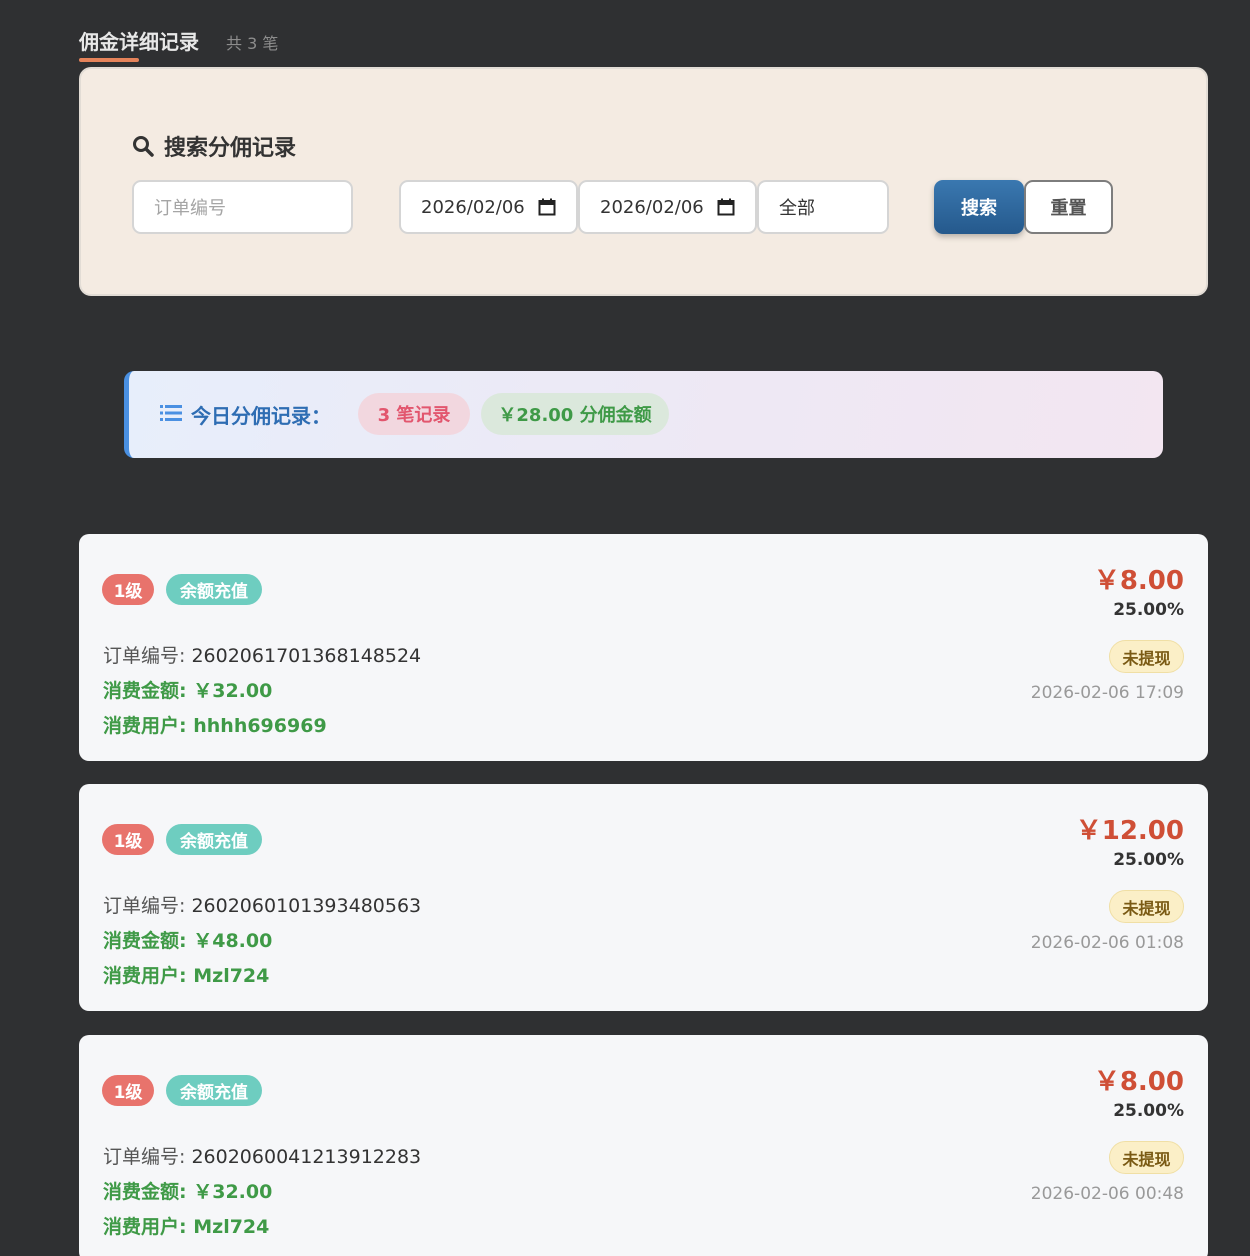 The image size is (1250, 1256). I want to click on list-icon, so click(171, 413).